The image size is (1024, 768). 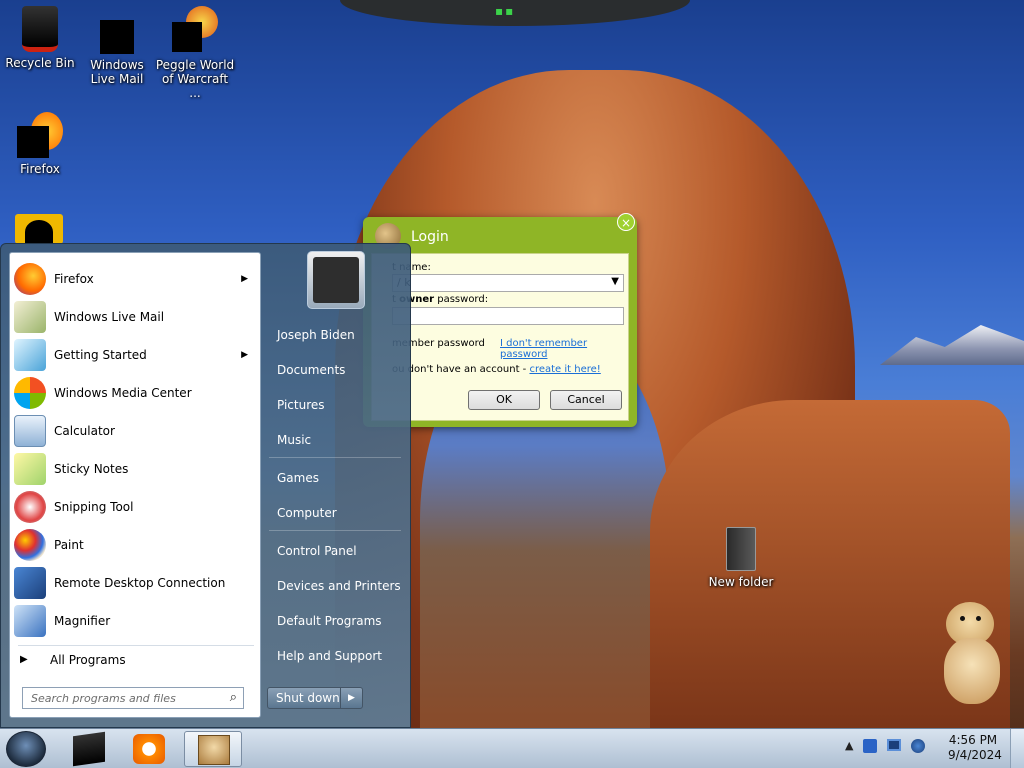 I want to click on program-sticky-notes: Sticky Notes, so click(x=135, y=469).